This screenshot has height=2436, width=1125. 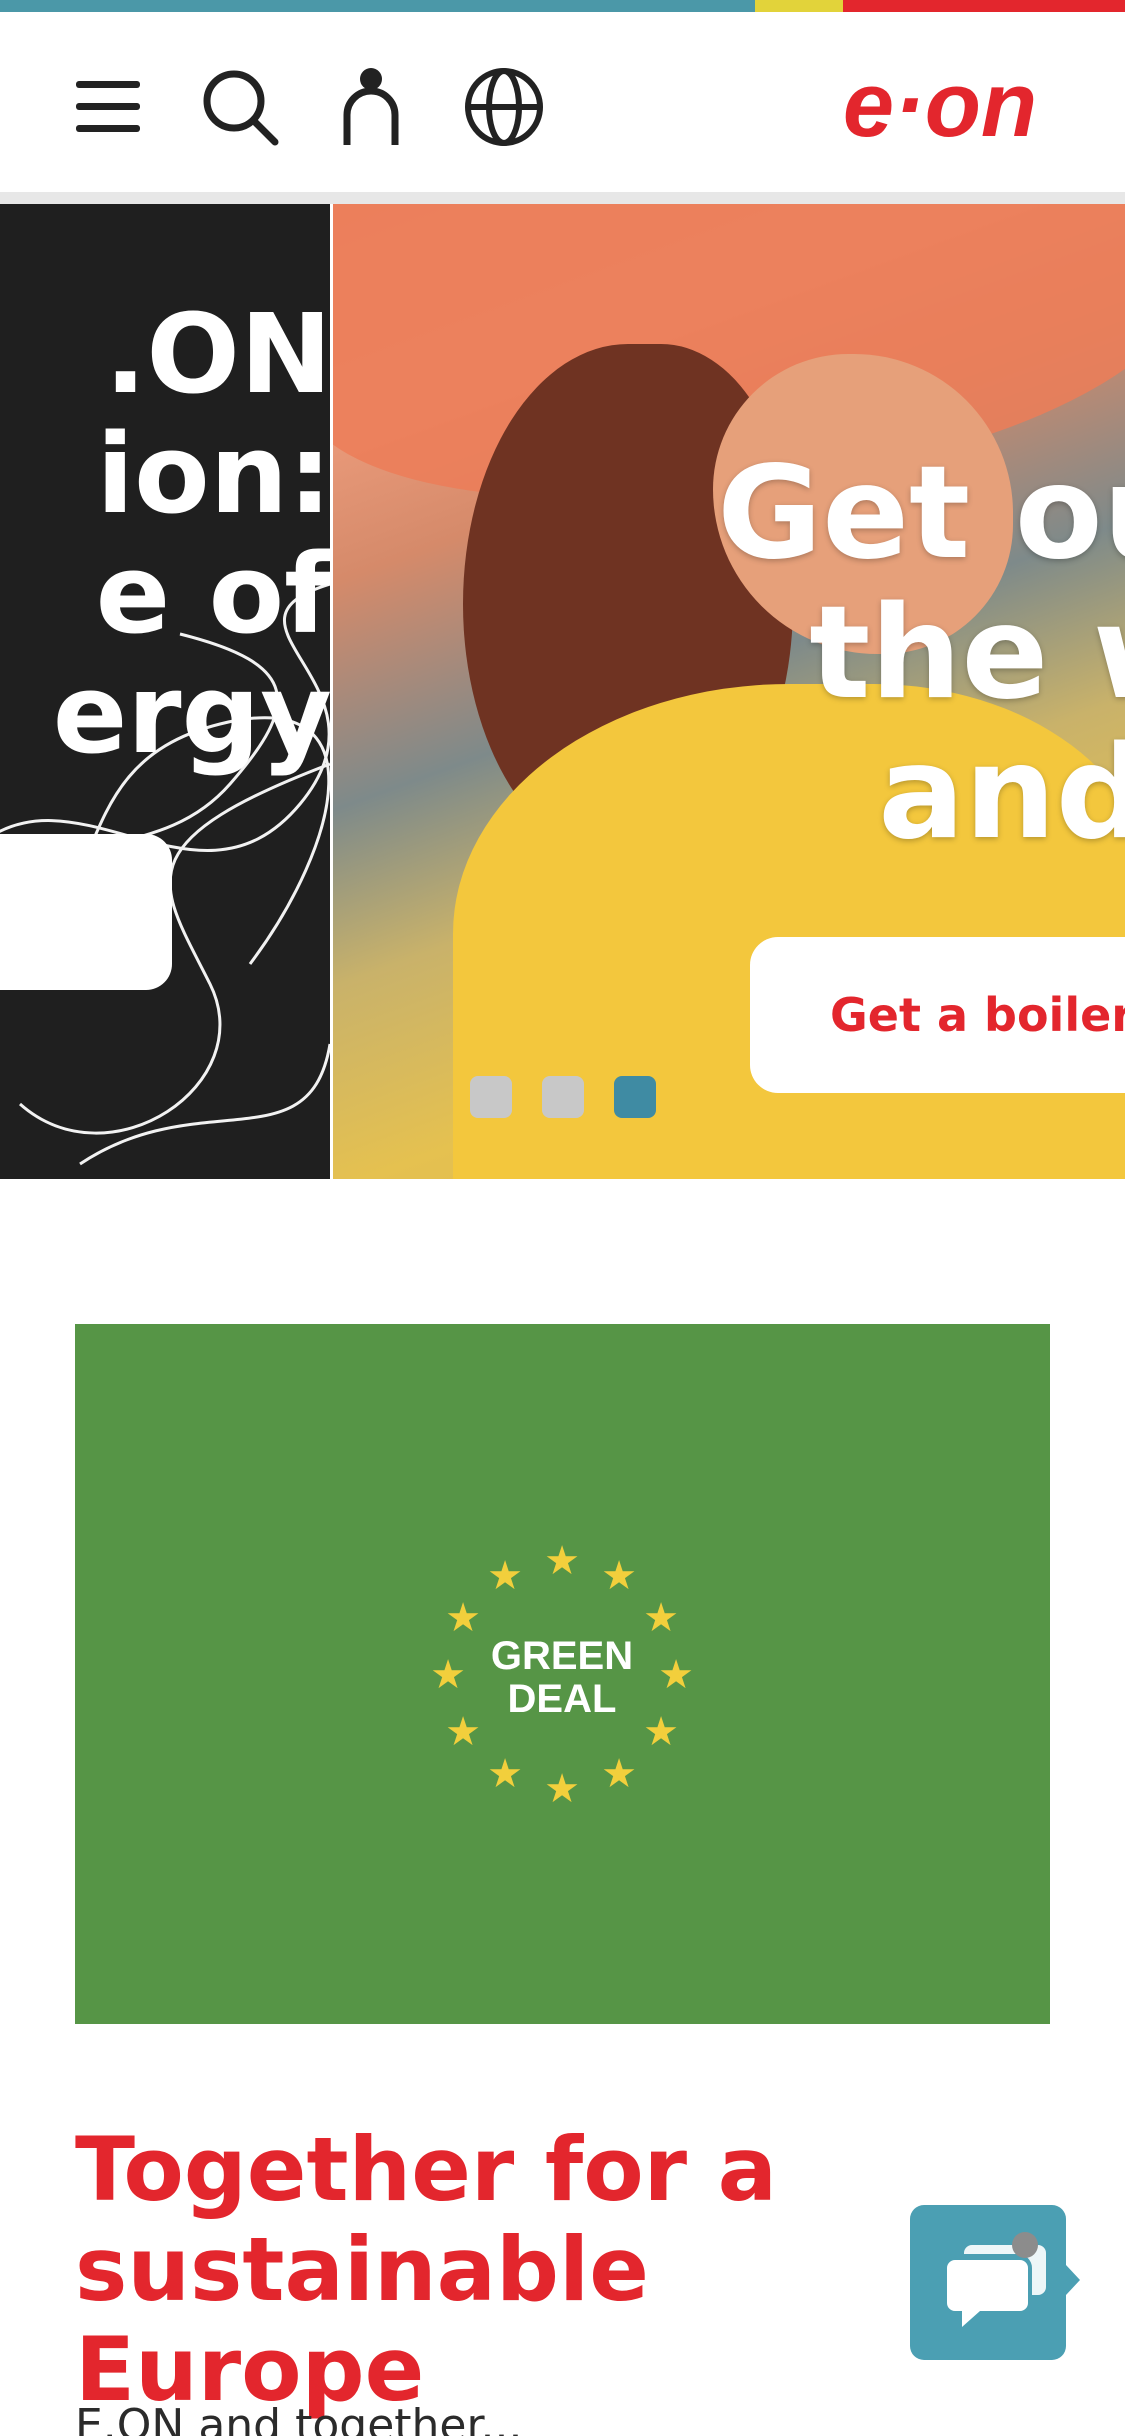 I want to click on headline-line: Get out, so click(x=921, y=513).